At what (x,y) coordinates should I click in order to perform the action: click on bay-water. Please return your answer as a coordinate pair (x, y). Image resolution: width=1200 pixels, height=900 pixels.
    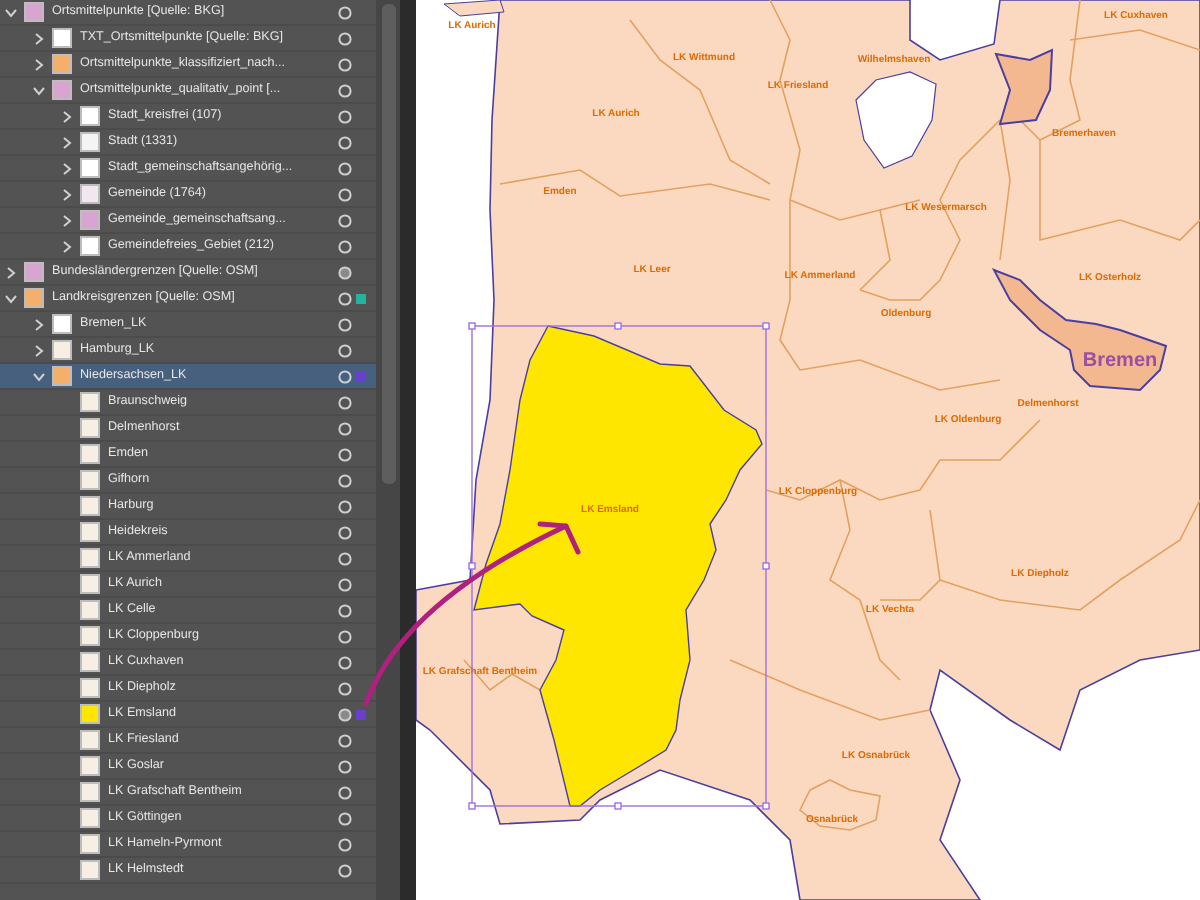
    Looking at the image, I should click on (896, 120).